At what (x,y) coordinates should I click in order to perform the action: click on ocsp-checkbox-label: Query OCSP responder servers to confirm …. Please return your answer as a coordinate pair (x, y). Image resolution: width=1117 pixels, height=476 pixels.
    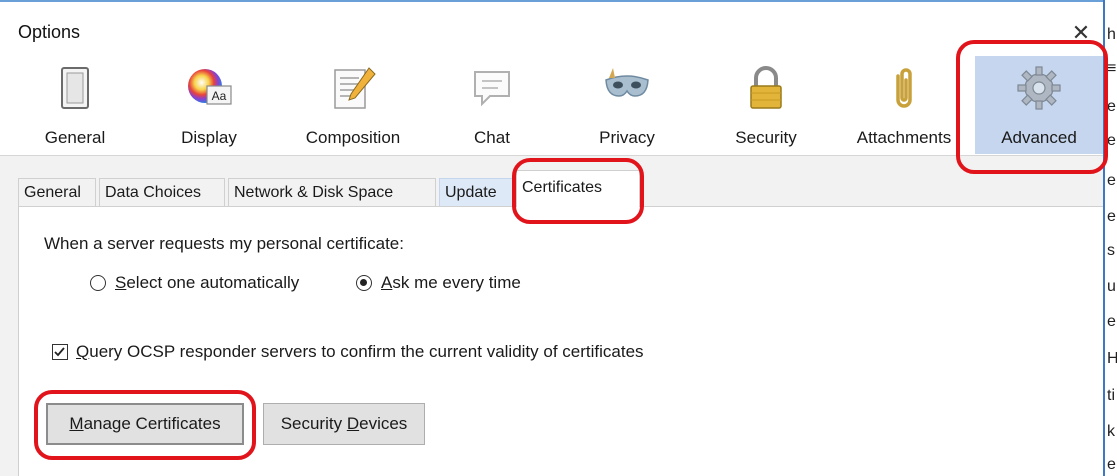
    Looking at the image, I should click on (360, 352).